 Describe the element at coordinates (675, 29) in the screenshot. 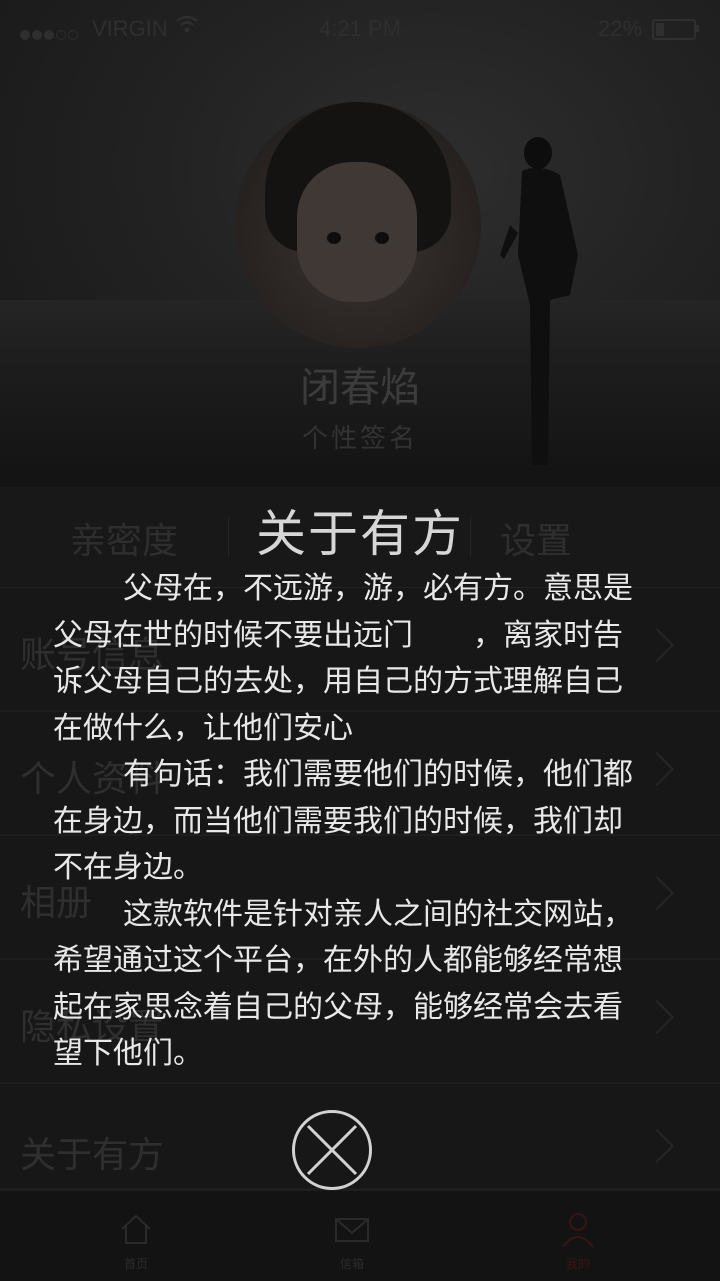

I see `battery-icon` at that location.